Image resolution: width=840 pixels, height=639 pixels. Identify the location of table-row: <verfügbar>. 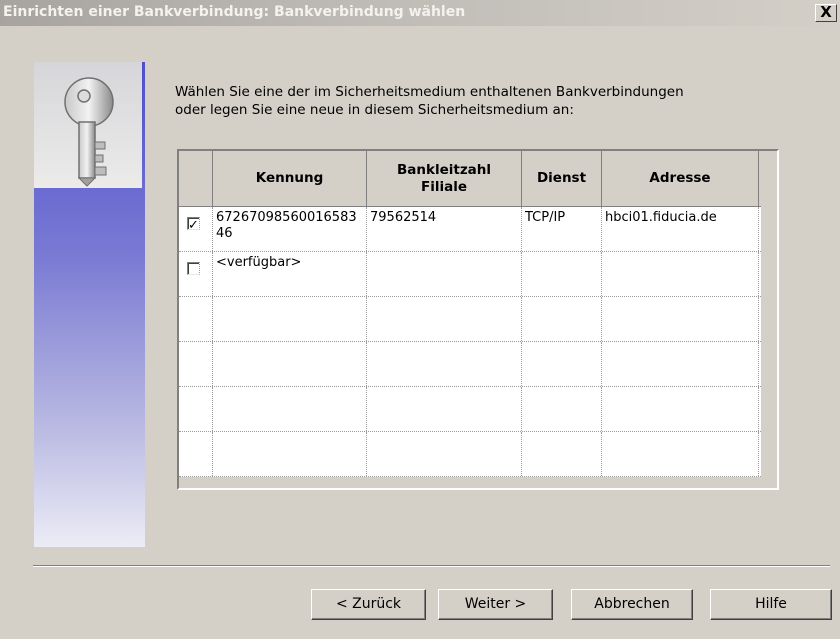
(470, 274).